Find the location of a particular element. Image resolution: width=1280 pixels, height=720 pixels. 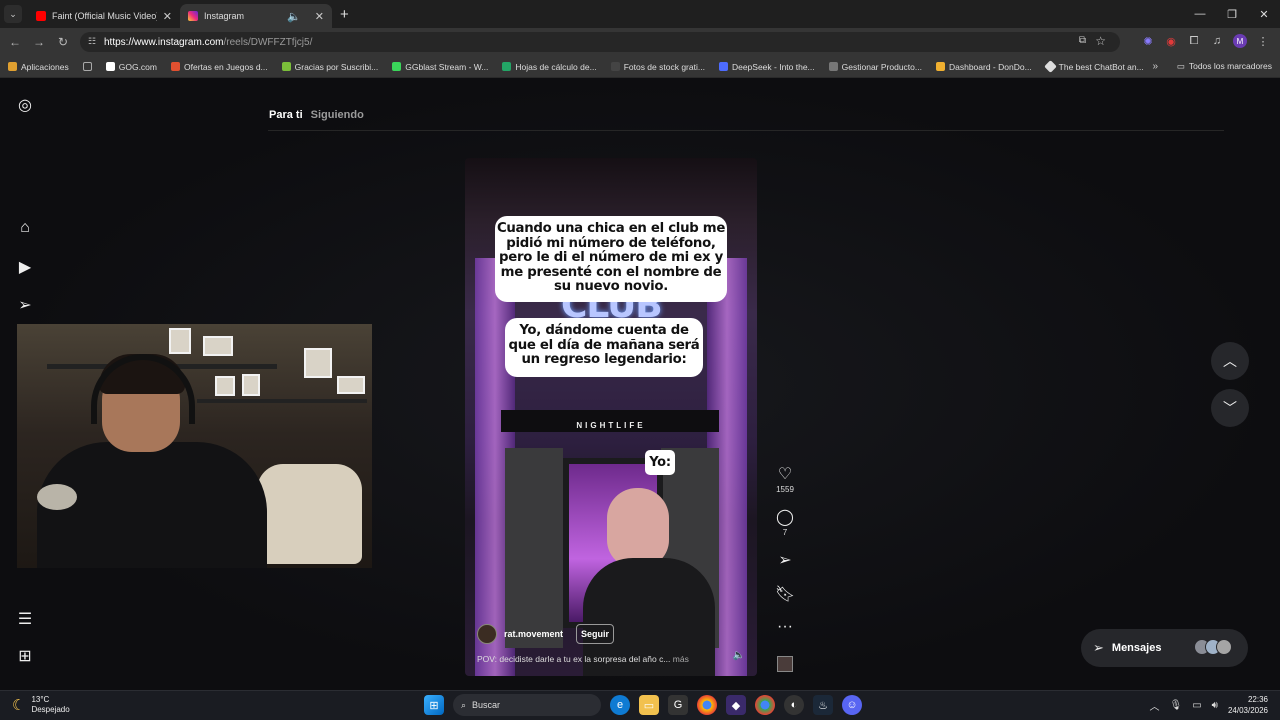

media-control-icon: ♫ is located at coordinates (1217, 41).